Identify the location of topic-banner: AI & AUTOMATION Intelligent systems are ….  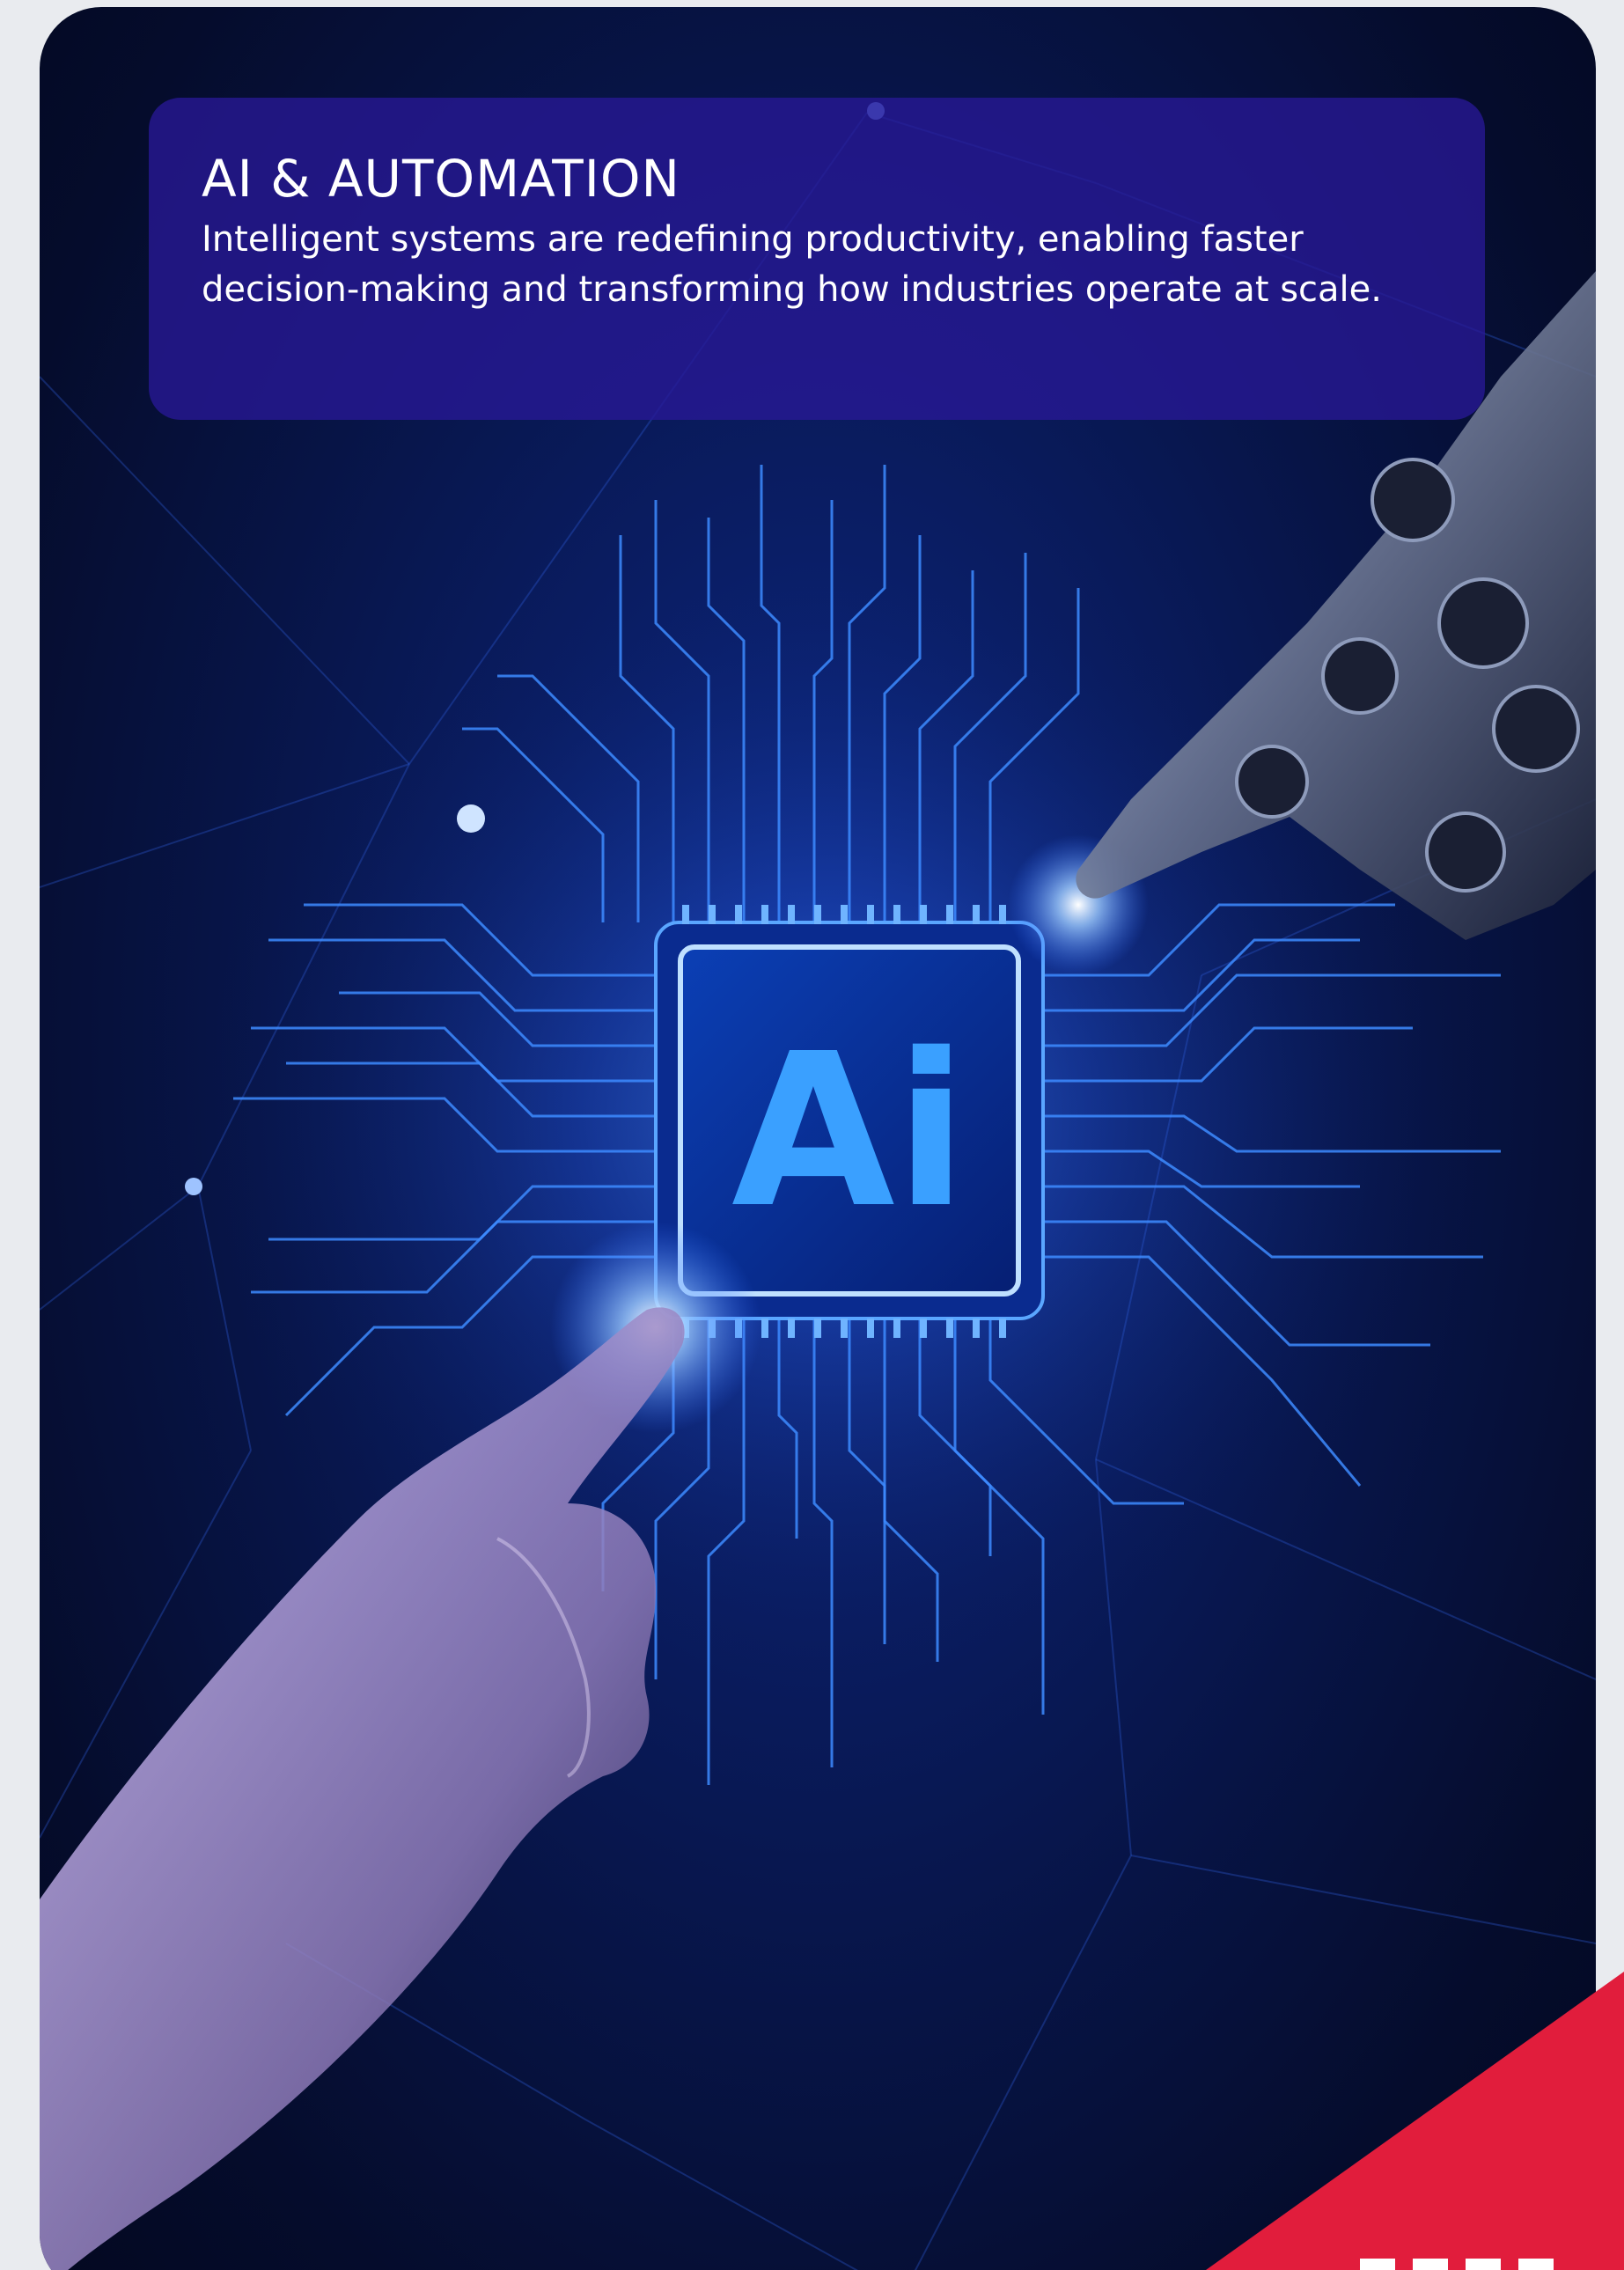
(817, 259).